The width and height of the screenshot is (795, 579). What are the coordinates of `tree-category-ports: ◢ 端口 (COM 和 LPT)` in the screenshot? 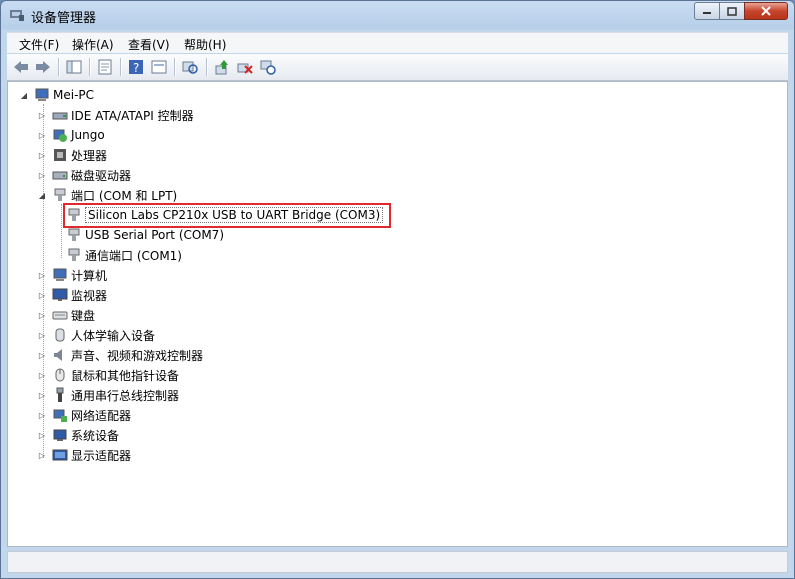 It's located at (107, 195).